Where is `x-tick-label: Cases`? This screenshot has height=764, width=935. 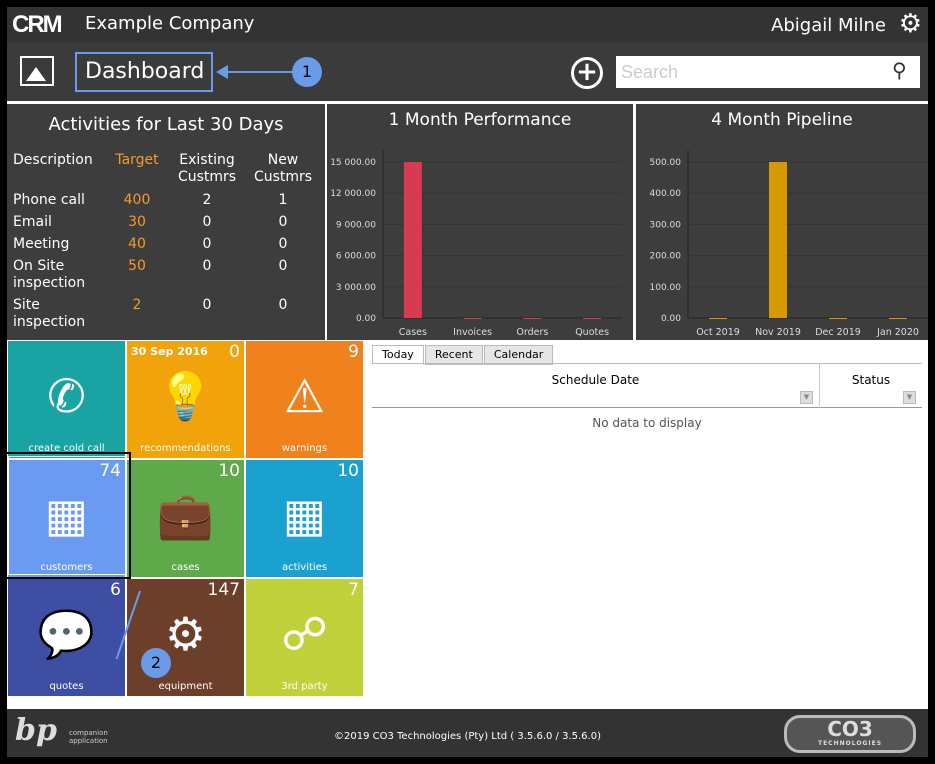 x-tick-label: Cases is located at coordinates (413, 332).